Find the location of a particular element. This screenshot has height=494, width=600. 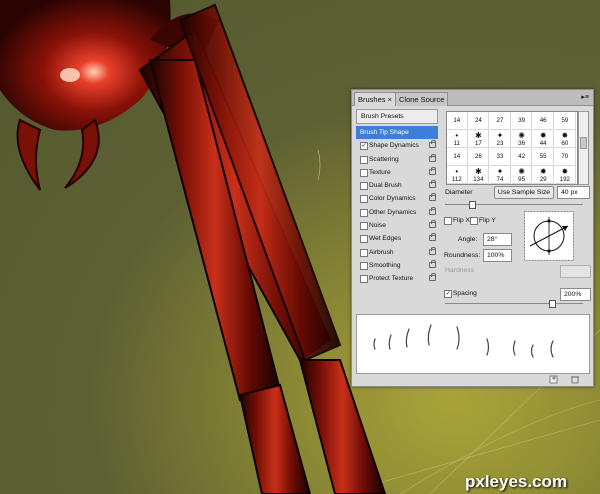

brush-tip-cell: ✱ 134 is located at coordinates (479, 175).